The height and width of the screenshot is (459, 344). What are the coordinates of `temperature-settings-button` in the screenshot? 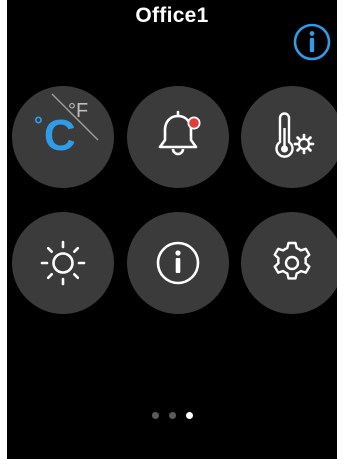 It's located at (289, 137).